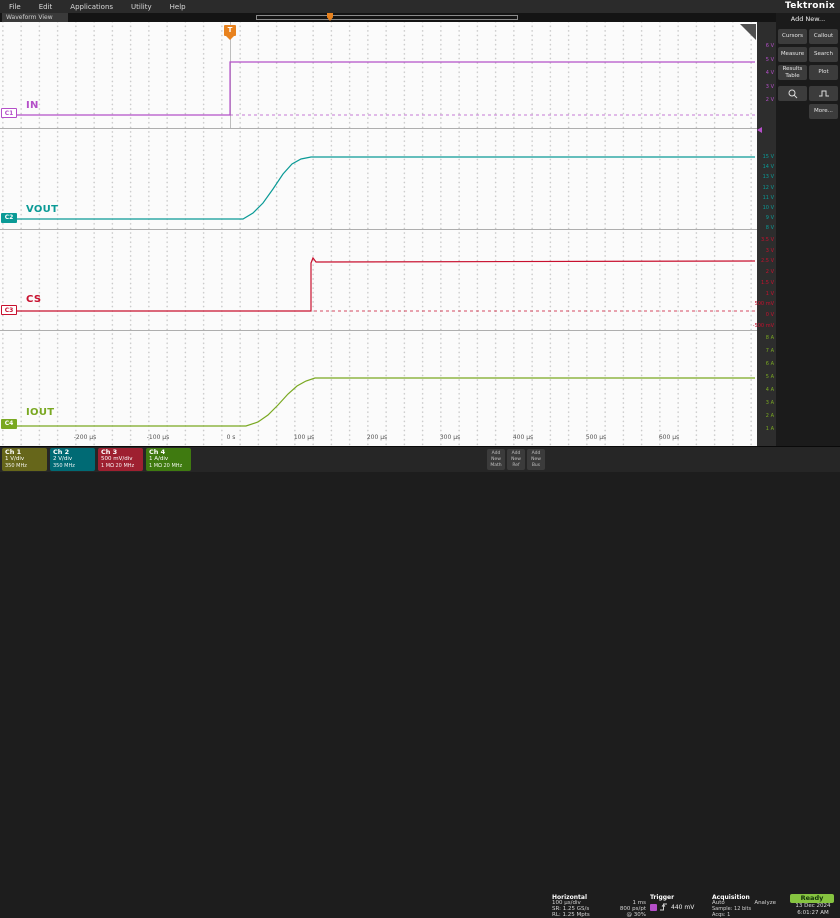 The width and height of the screenshot is (840, 918). I want to click on menu-item-applications: Applications, so click(91, 7).